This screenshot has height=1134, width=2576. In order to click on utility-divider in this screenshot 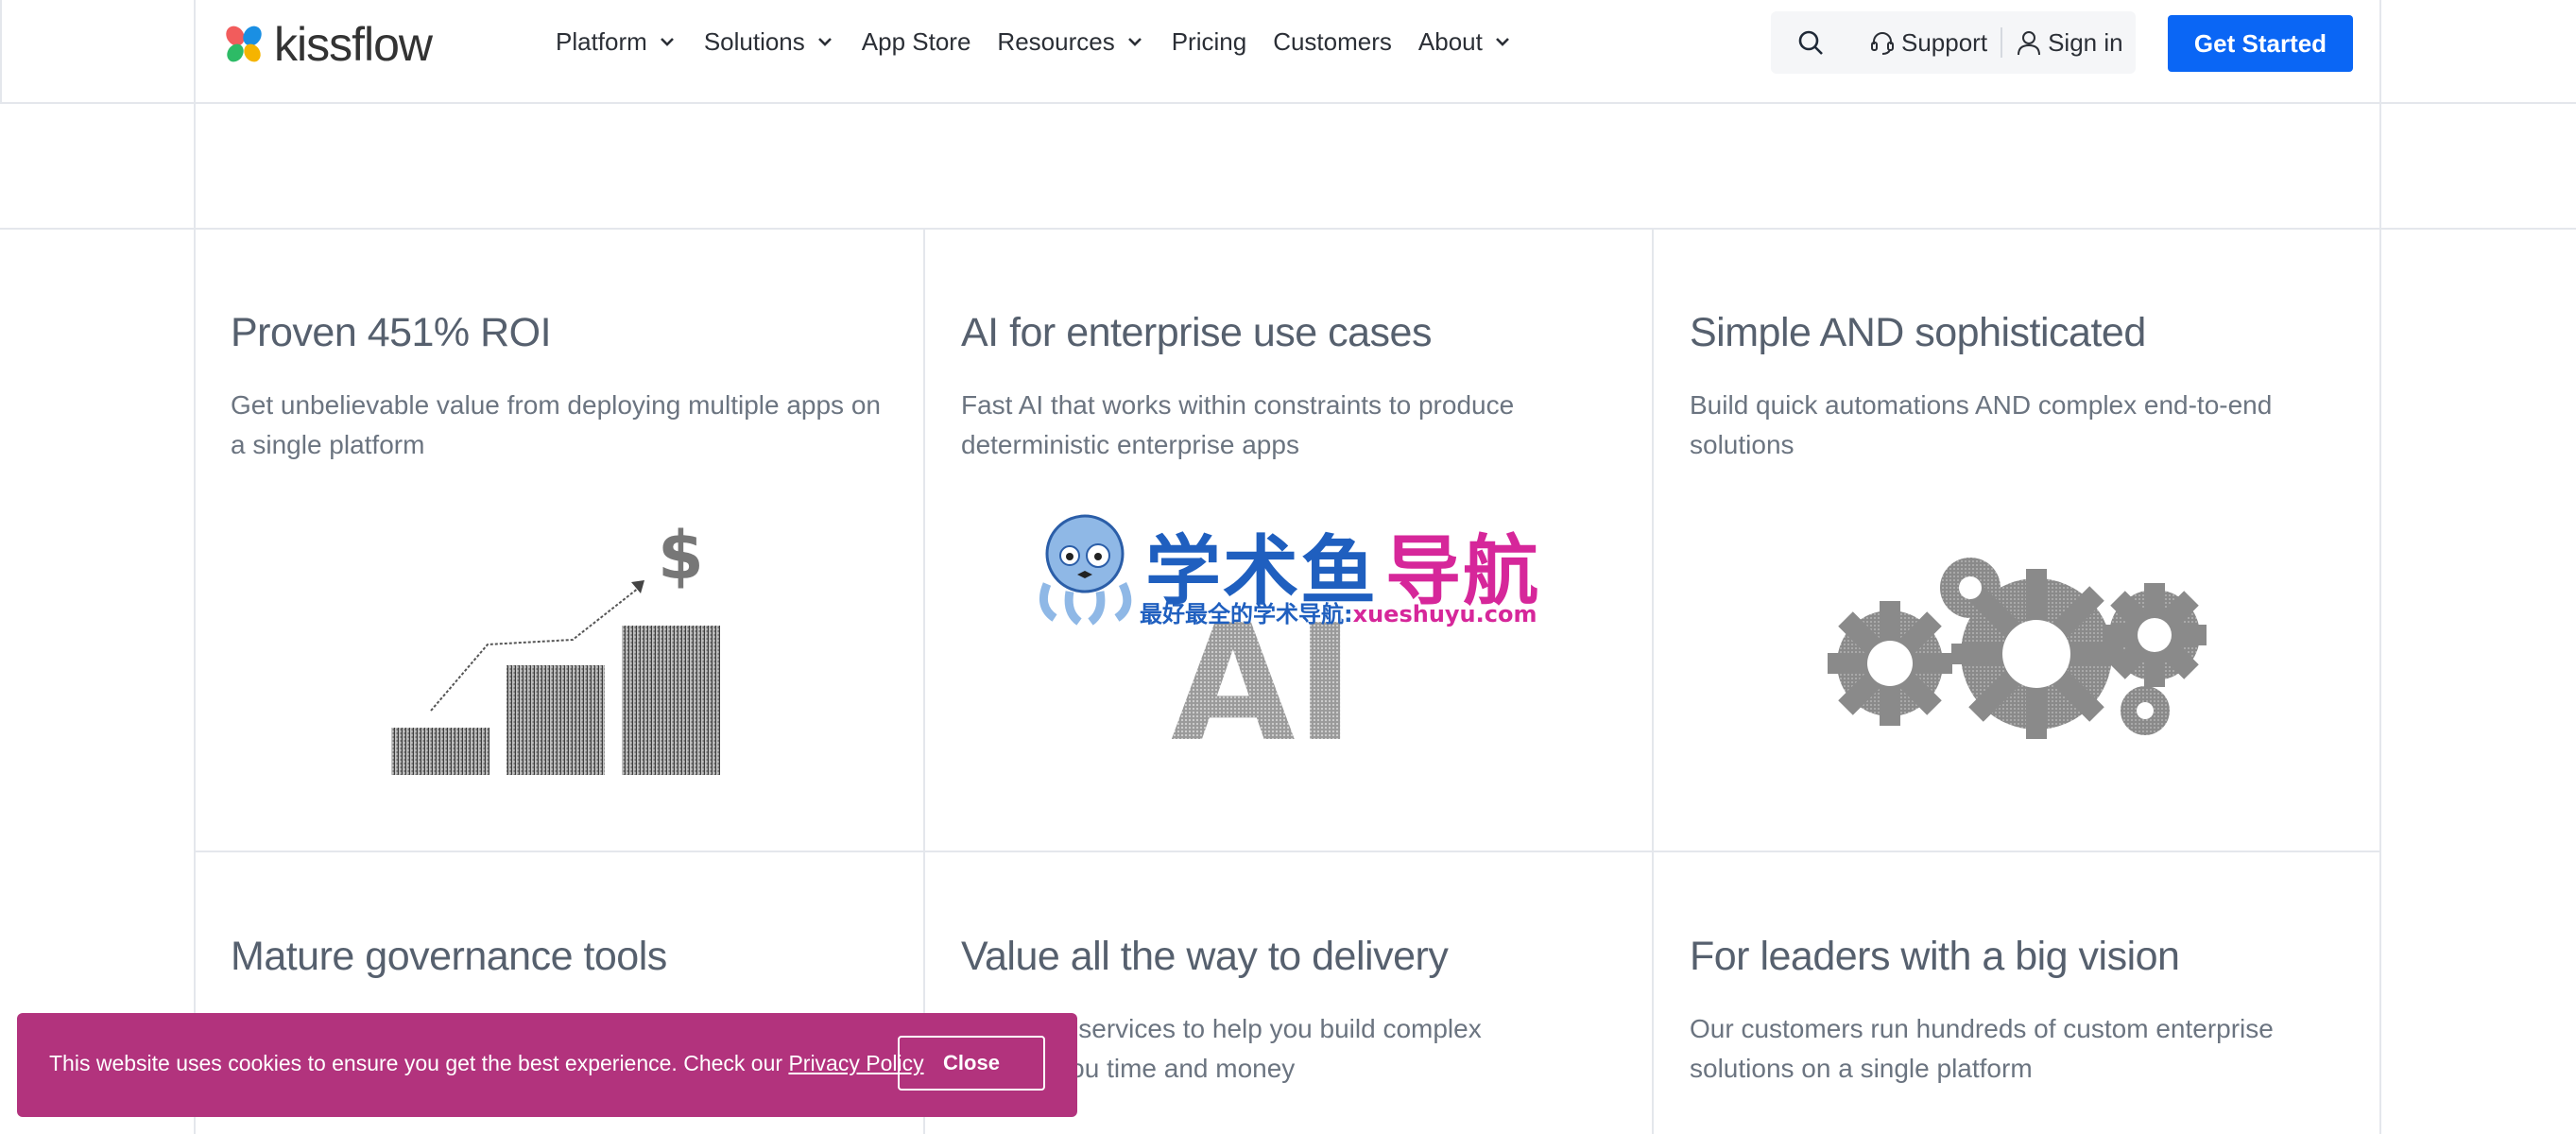, I will do `click(2002, 42)`.